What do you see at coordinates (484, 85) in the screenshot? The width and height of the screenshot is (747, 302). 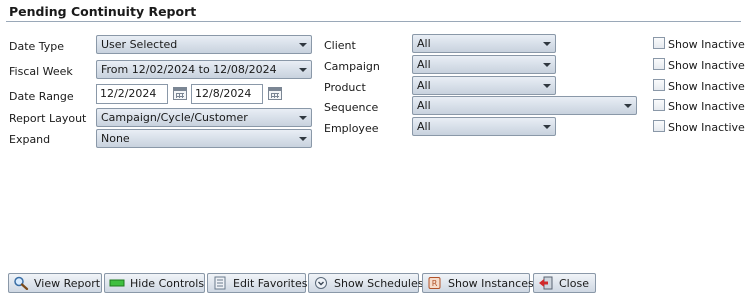 I see `product-select: All` at bounding box center [484, 85].